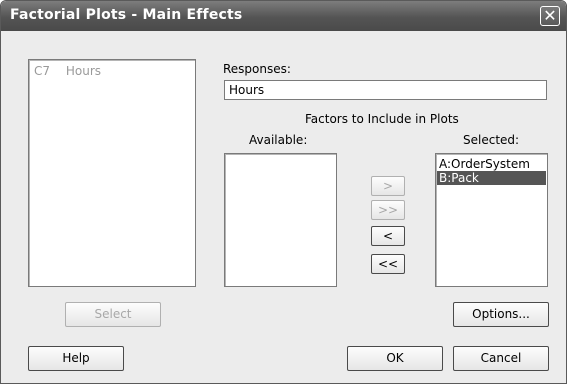 This screenshot has width=567, height=384. What do you see at coordinates (280, 220) in the screenshot?
I see `available-factors-list` at bounding box center [280, 220].